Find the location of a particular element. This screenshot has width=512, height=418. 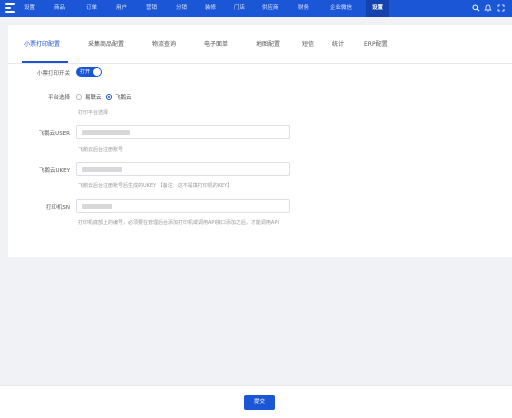

tab-receipt-printing: 小票打印配置 is located at coordinates (42, 46).